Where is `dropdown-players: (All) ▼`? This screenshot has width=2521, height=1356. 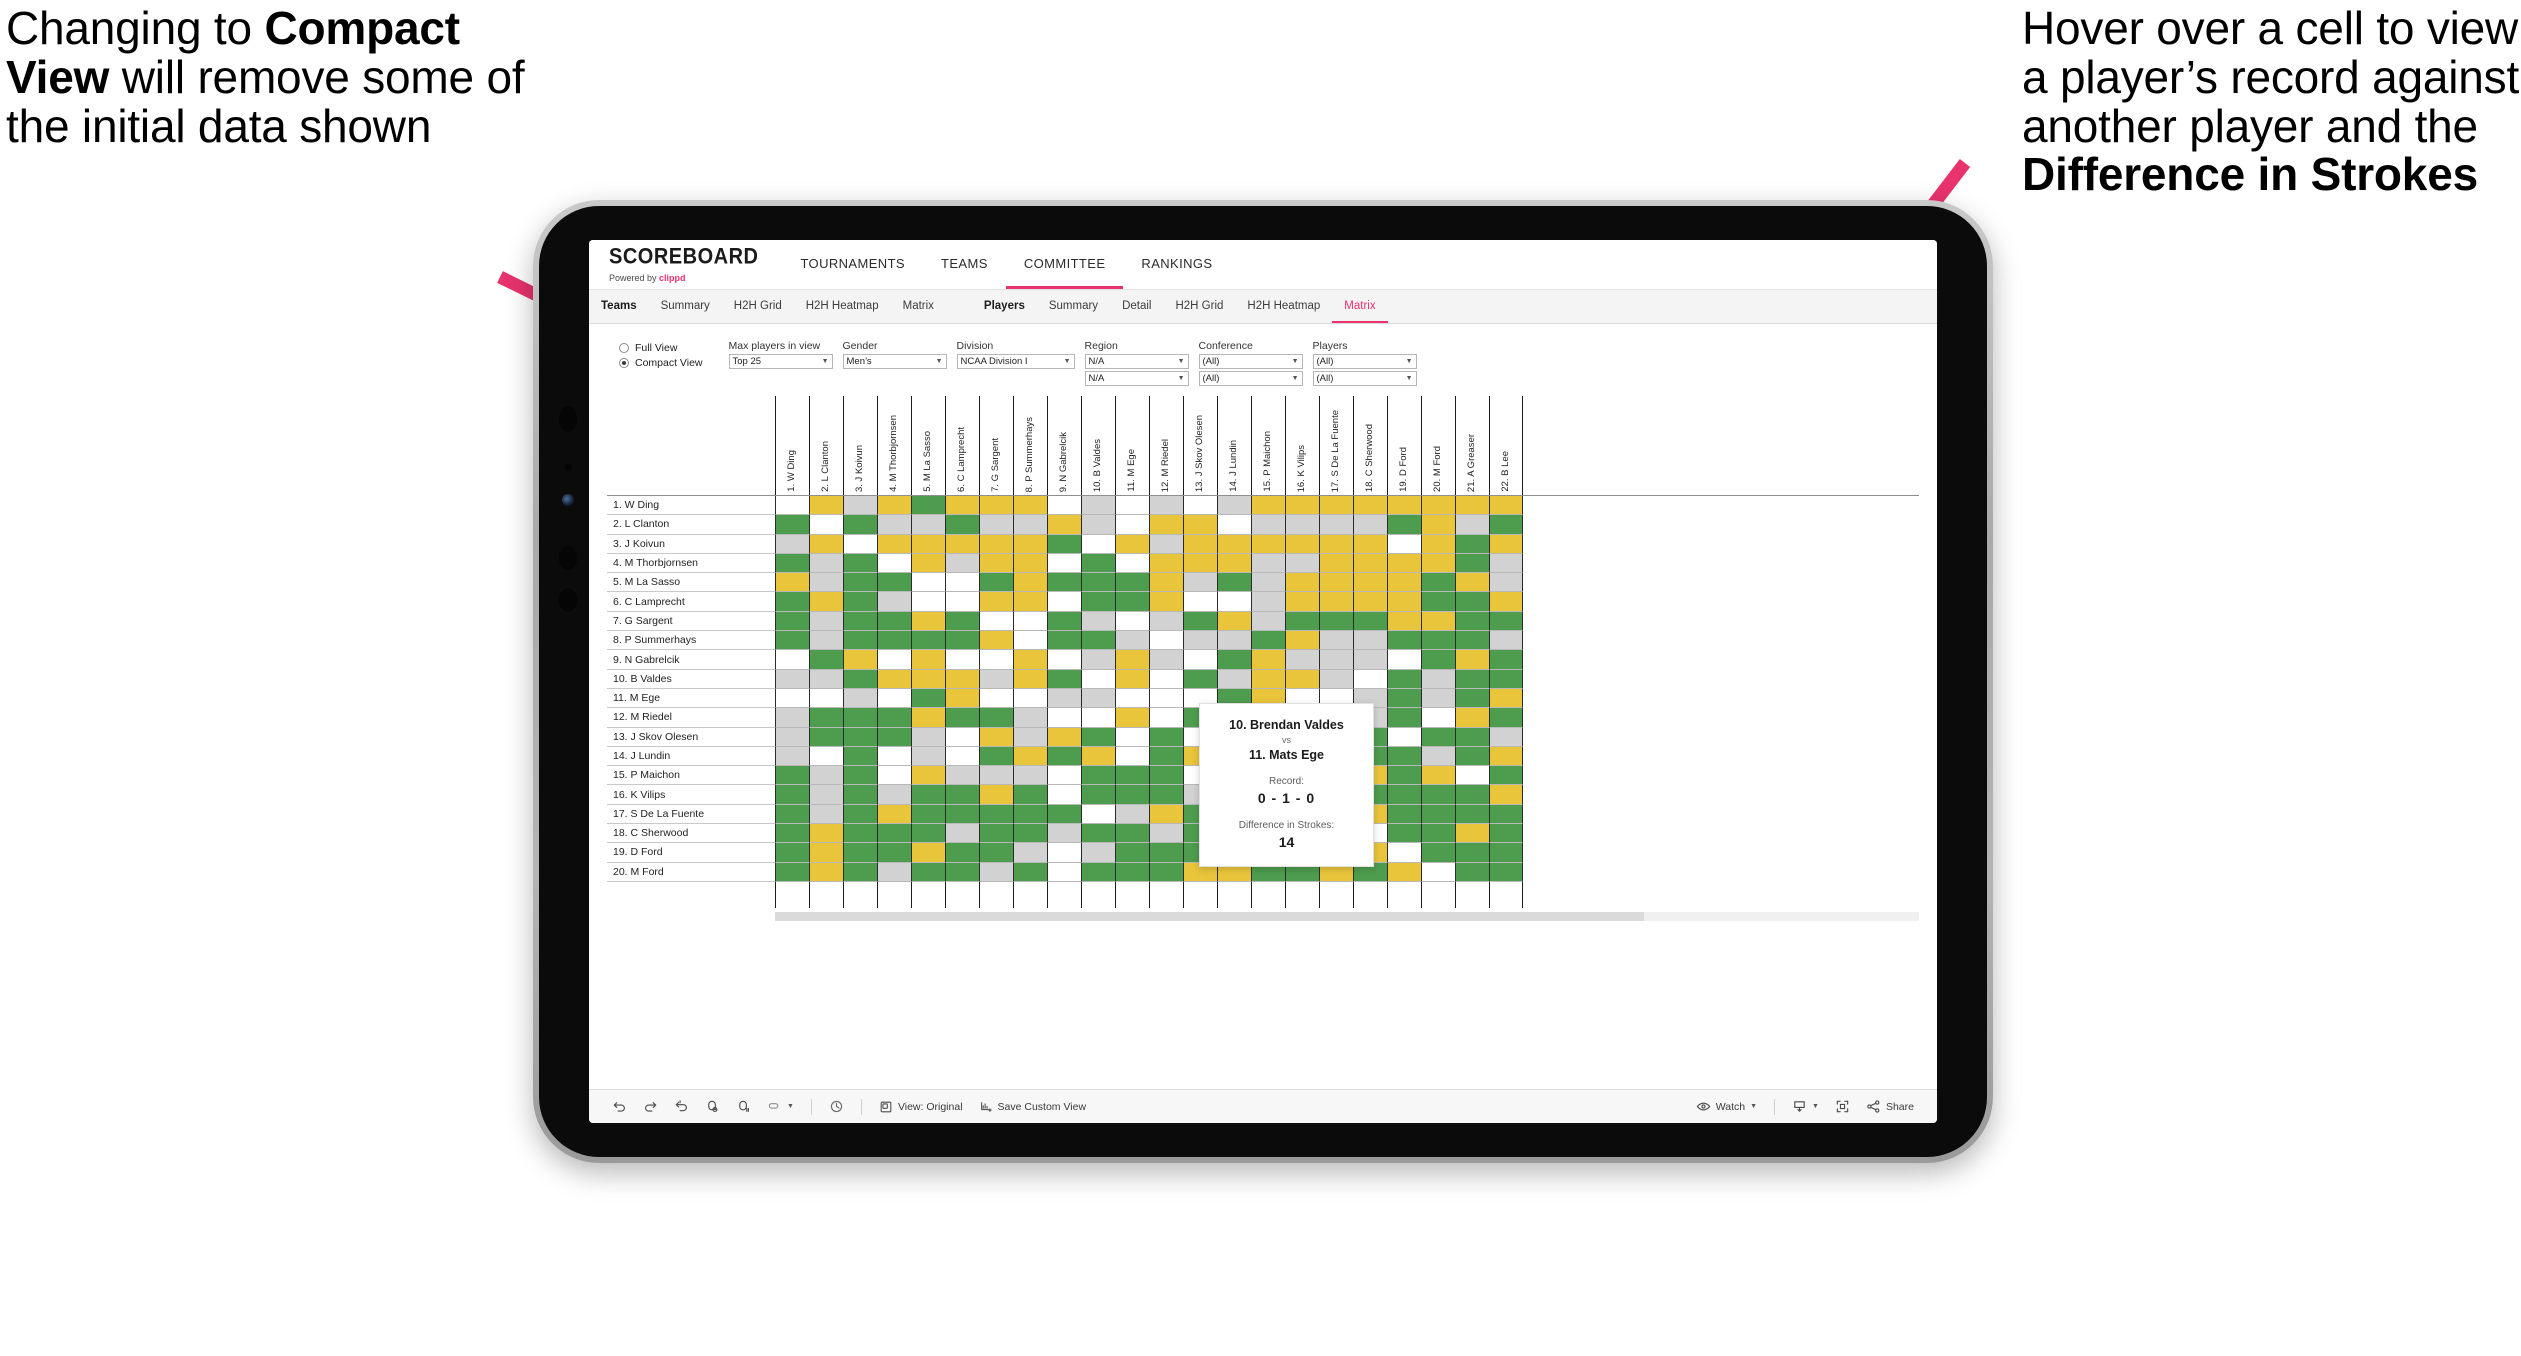 dropdown-players: (All) ▼ is located at coordinates (1364, 361).